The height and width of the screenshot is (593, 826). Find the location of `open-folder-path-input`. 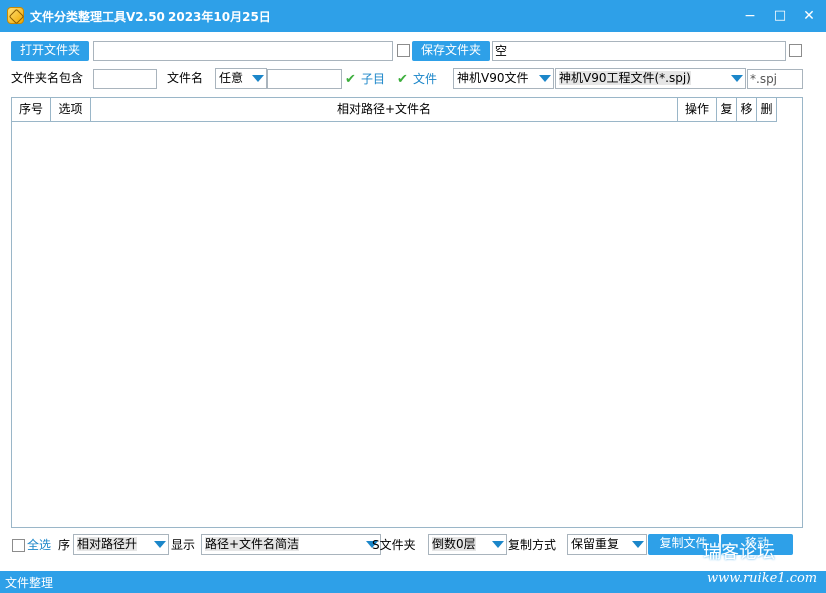

open-folder-path-input is located at coordinates (243, 51).